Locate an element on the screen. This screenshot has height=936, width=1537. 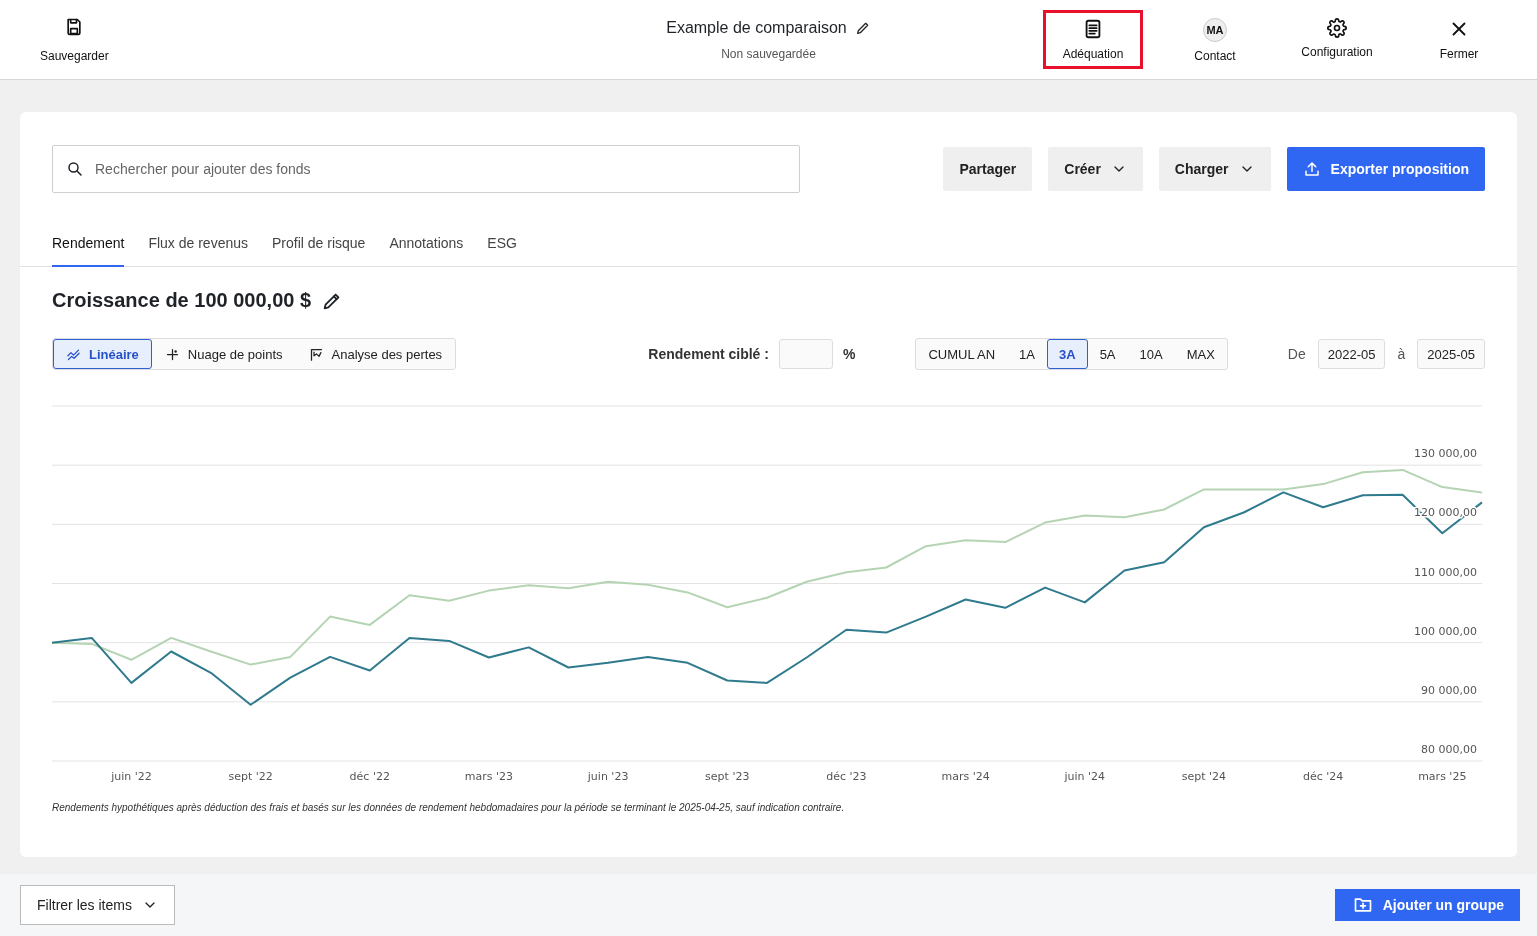
range-button: CUMUL AN is located at coordinates (962, 354).